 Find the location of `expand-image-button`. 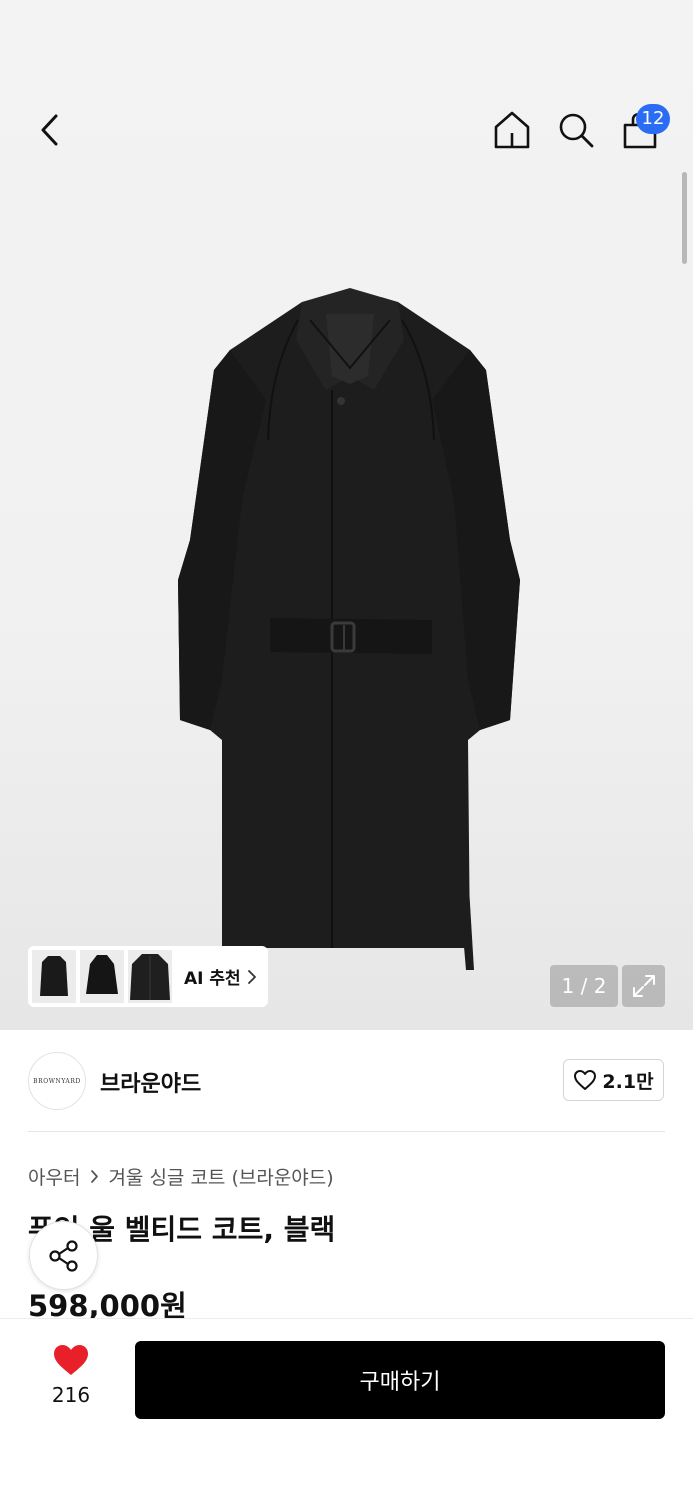

expand-image-button is located at coordinates (643, 986).